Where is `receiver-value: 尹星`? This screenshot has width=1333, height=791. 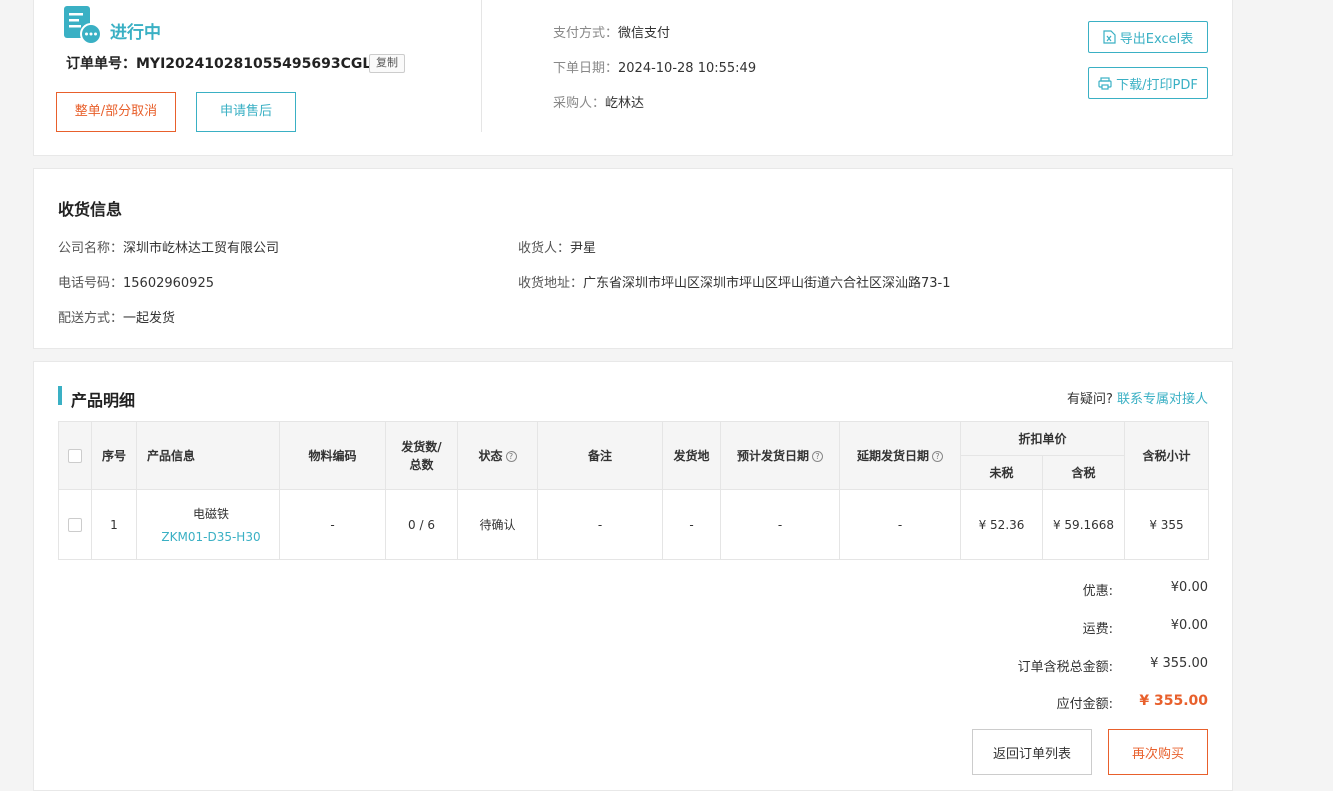 receiver-value: 尹星 is located at coordinates (583, 248).